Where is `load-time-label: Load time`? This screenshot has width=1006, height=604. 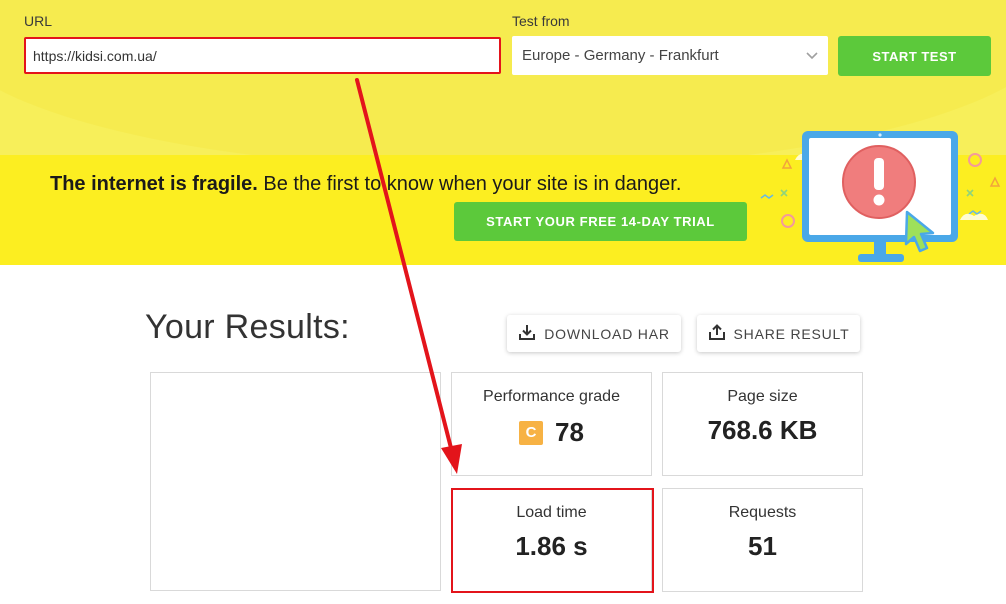
load-time-label: Load time is located at coordinates (551, 512).